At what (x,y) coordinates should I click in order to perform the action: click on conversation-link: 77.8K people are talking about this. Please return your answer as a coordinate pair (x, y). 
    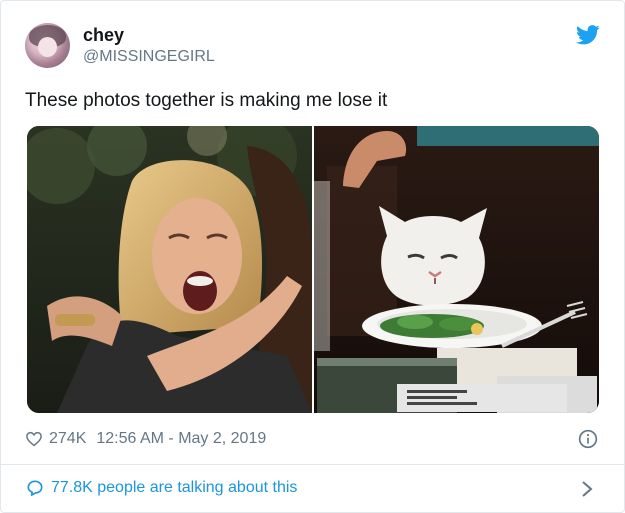
    Looking at the image, I should click on (161, 488).